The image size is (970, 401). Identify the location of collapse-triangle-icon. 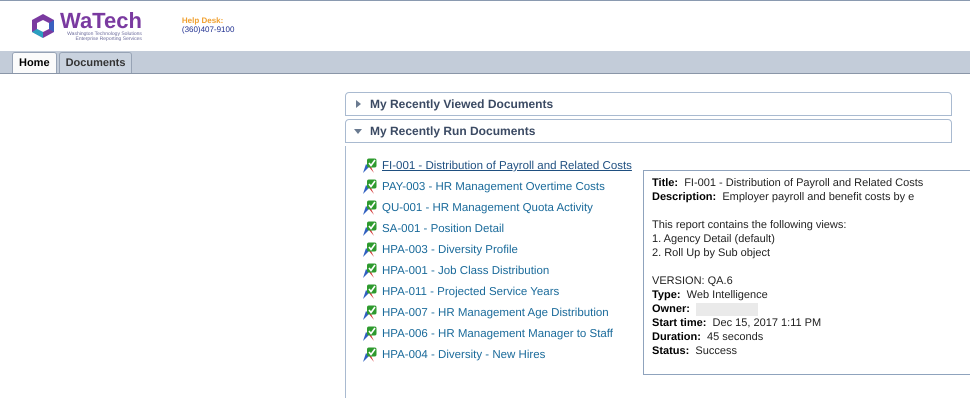
(358, 131).